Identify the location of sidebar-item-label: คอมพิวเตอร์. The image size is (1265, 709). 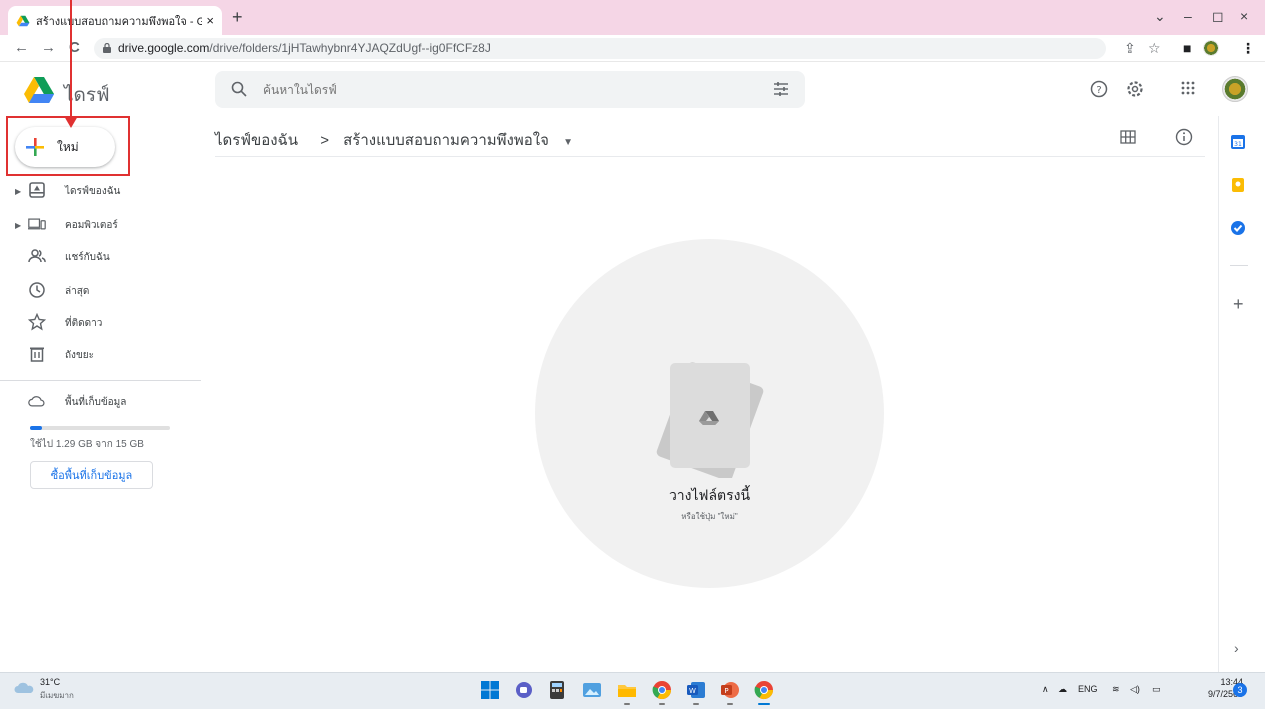
(91, 225).